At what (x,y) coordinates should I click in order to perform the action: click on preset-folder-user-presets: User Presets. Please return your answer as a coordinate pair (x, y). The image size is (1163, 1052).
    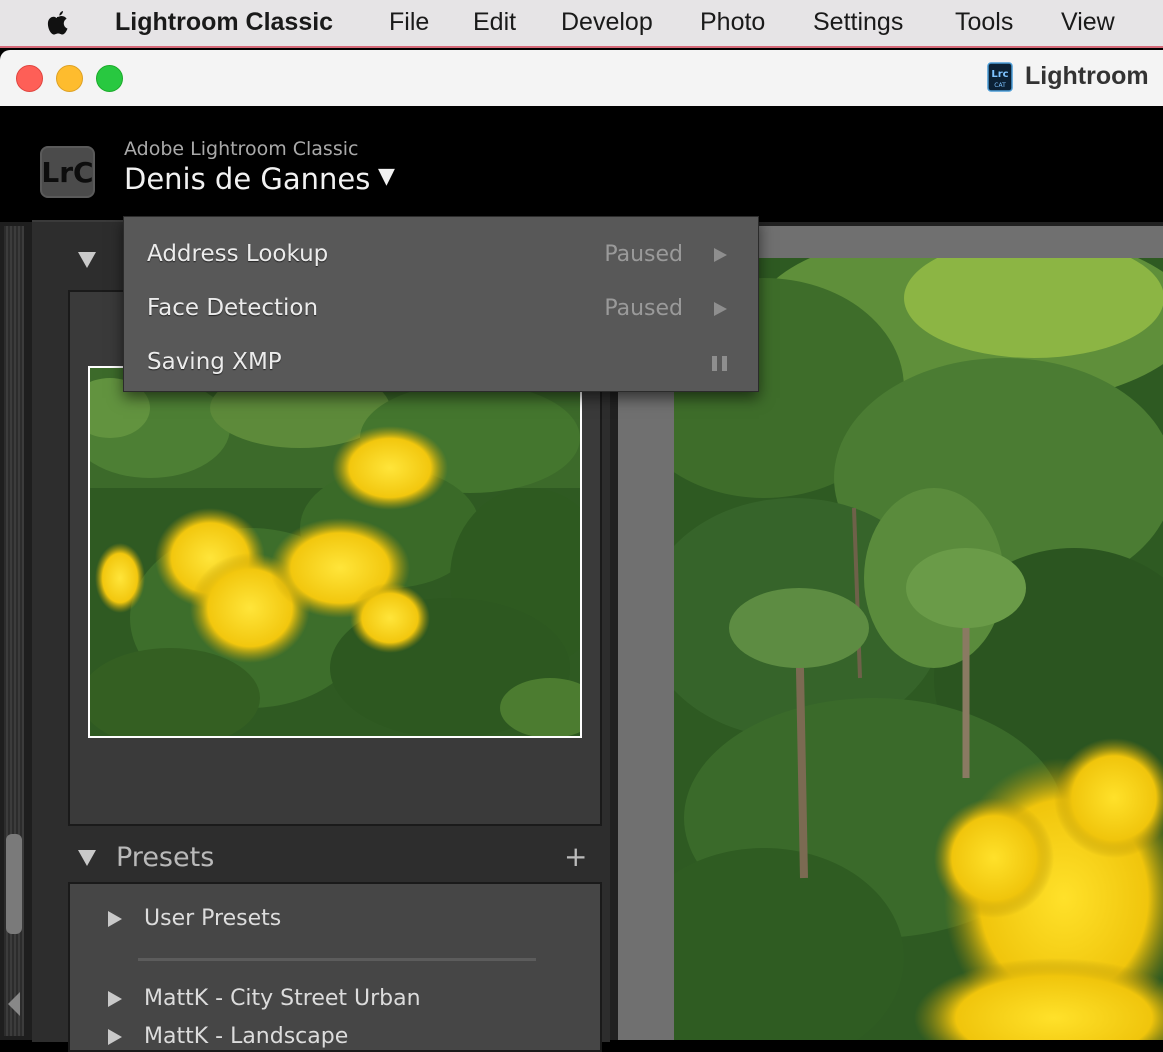
    Looking at the image, I should click on (194, 918).